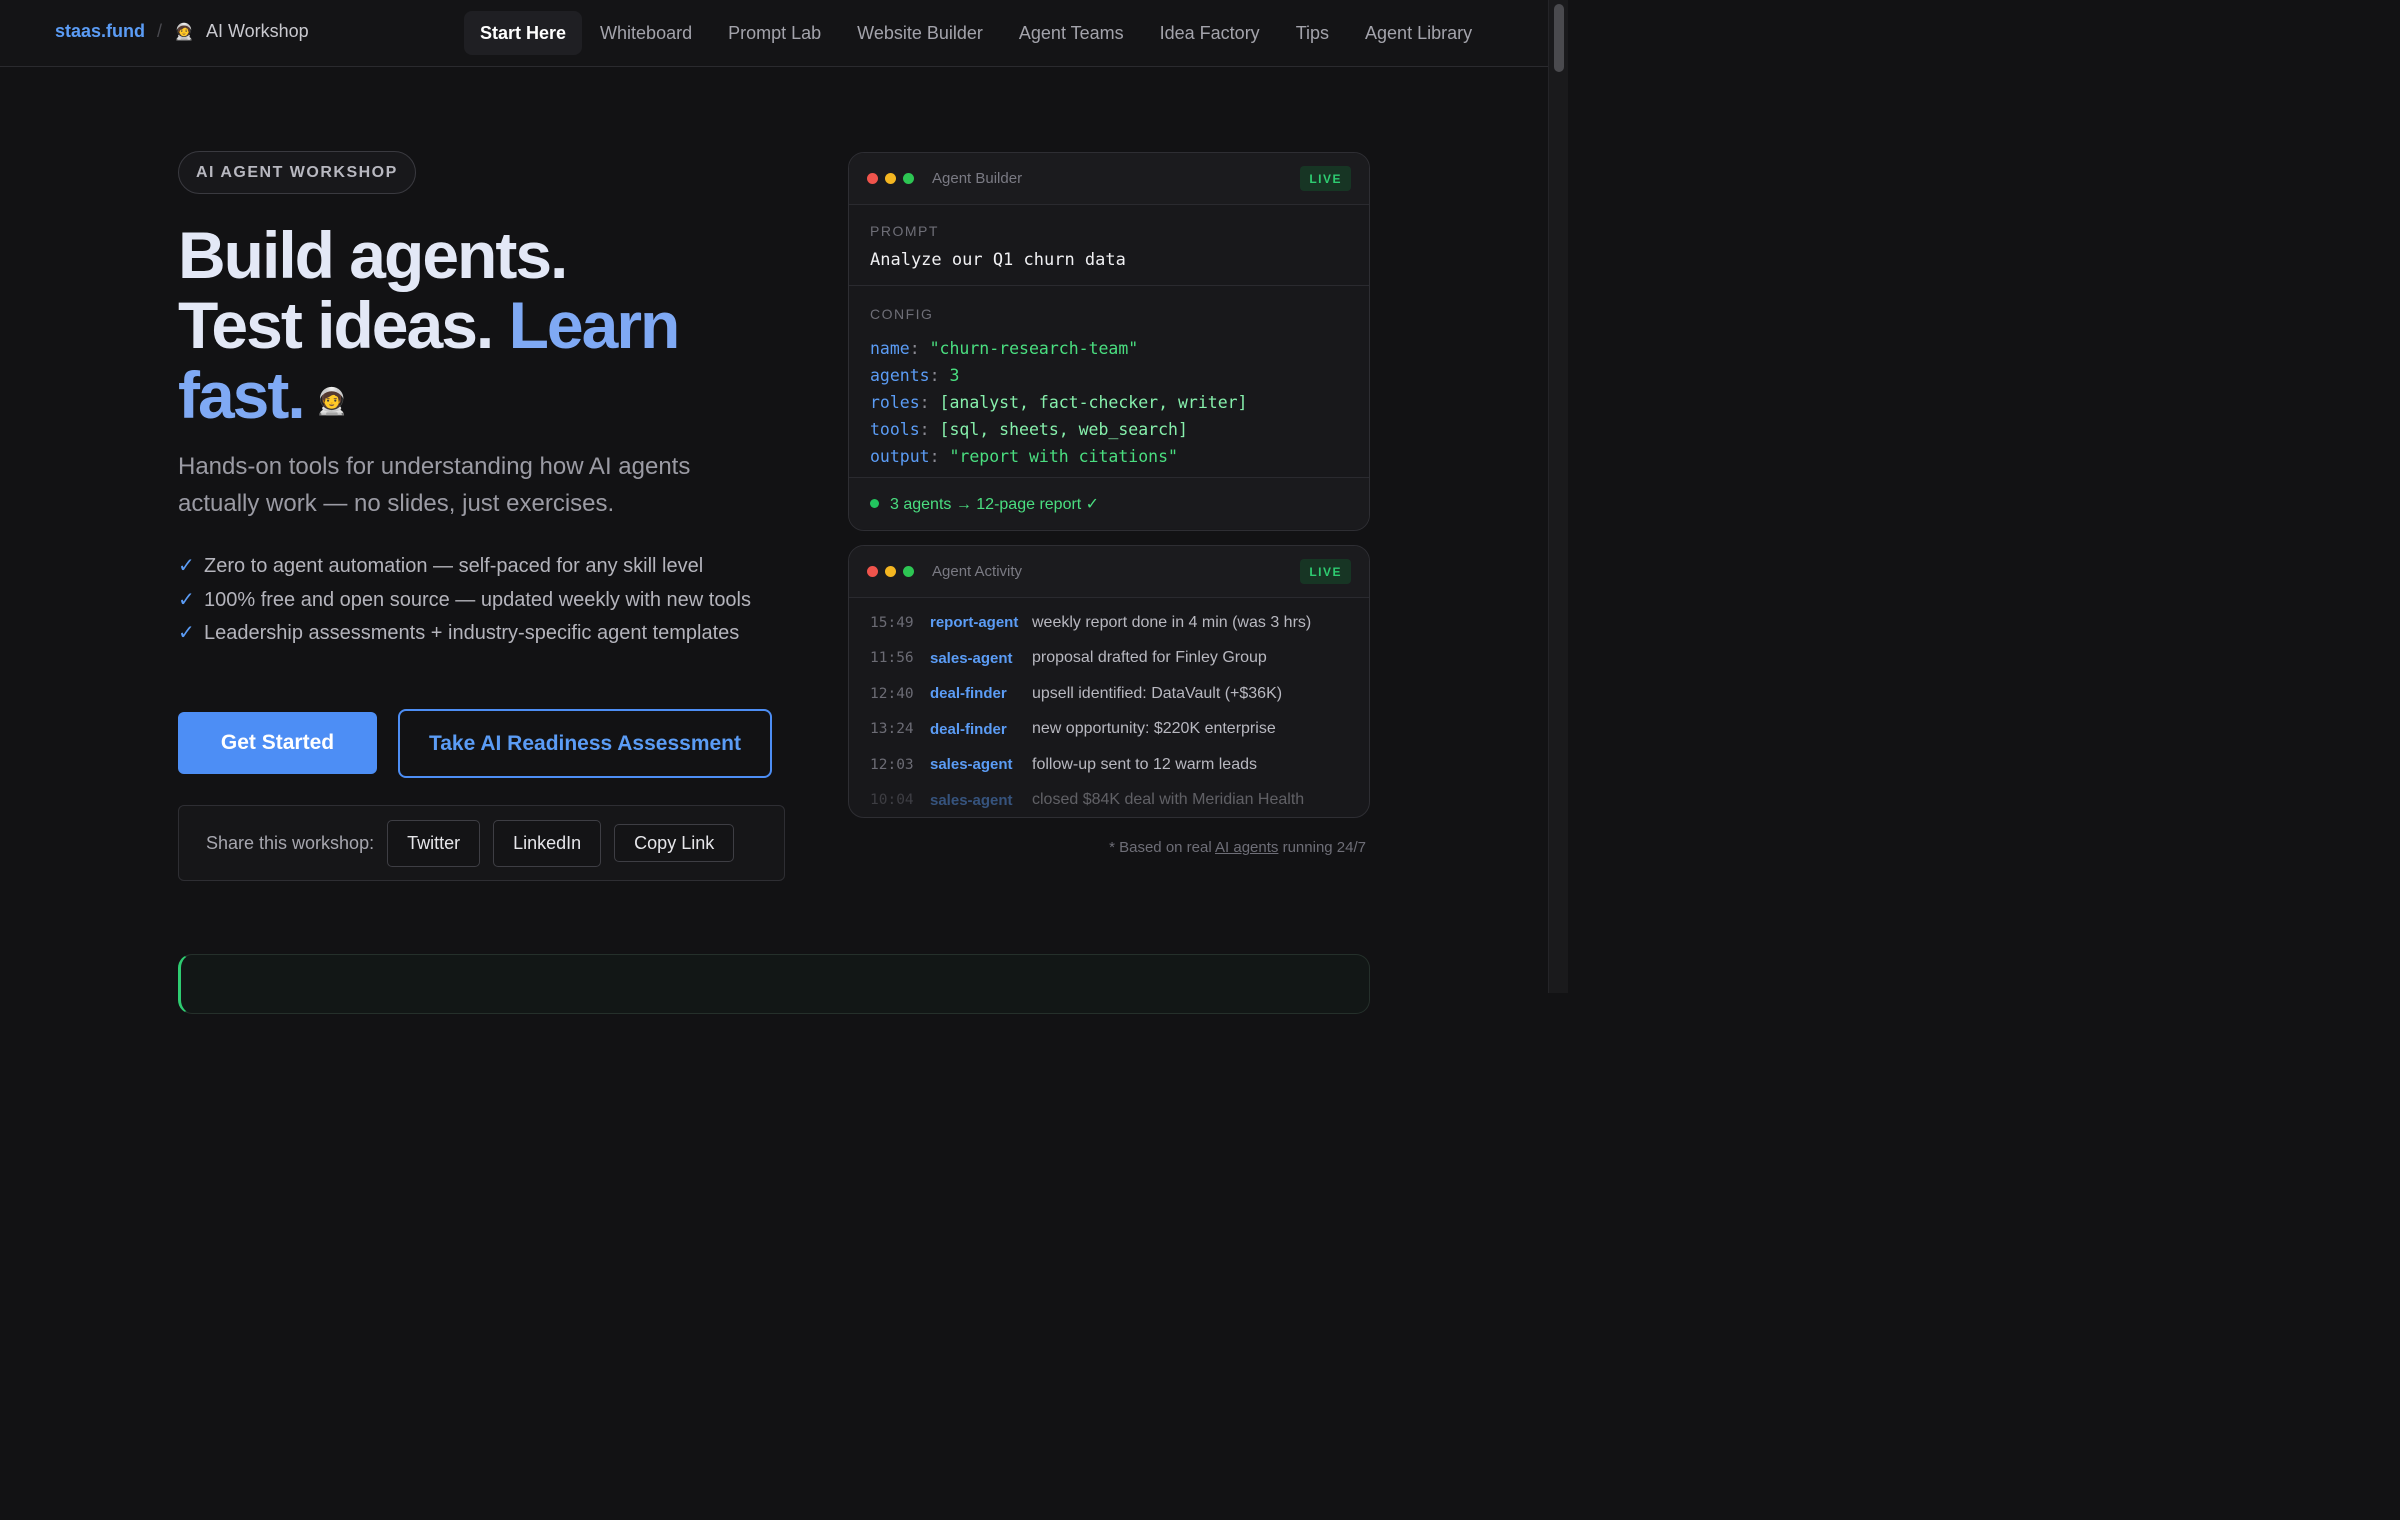 The width and height of the screenshot is (2400, 1520). Describe the element at coordinates (892, 693) in the screenshot. I see `activity-time: 12:40` at that location.